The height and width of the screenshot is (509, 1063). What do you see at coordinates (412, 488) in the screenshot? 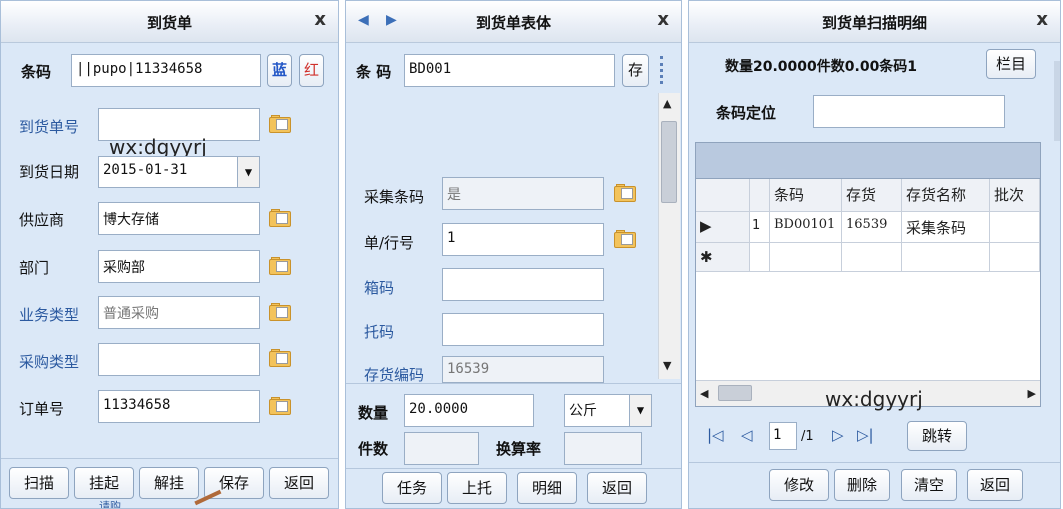
I see `task-button: 任务` at bounding box center [412, 488].